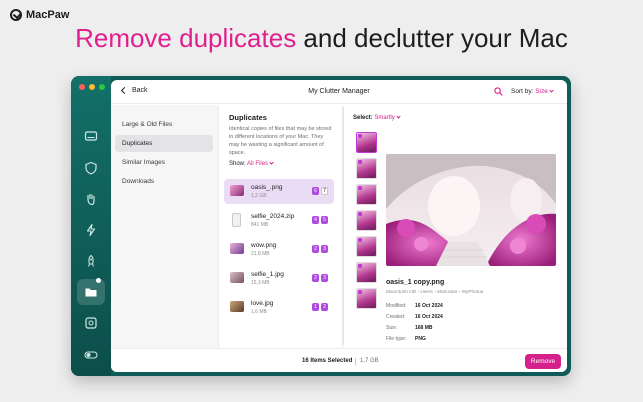 The height and width of the screenshot is (402, 643). Describe the element at coordinates (102, 87) in the screenshot. I see `zoom-window-button` at that location.